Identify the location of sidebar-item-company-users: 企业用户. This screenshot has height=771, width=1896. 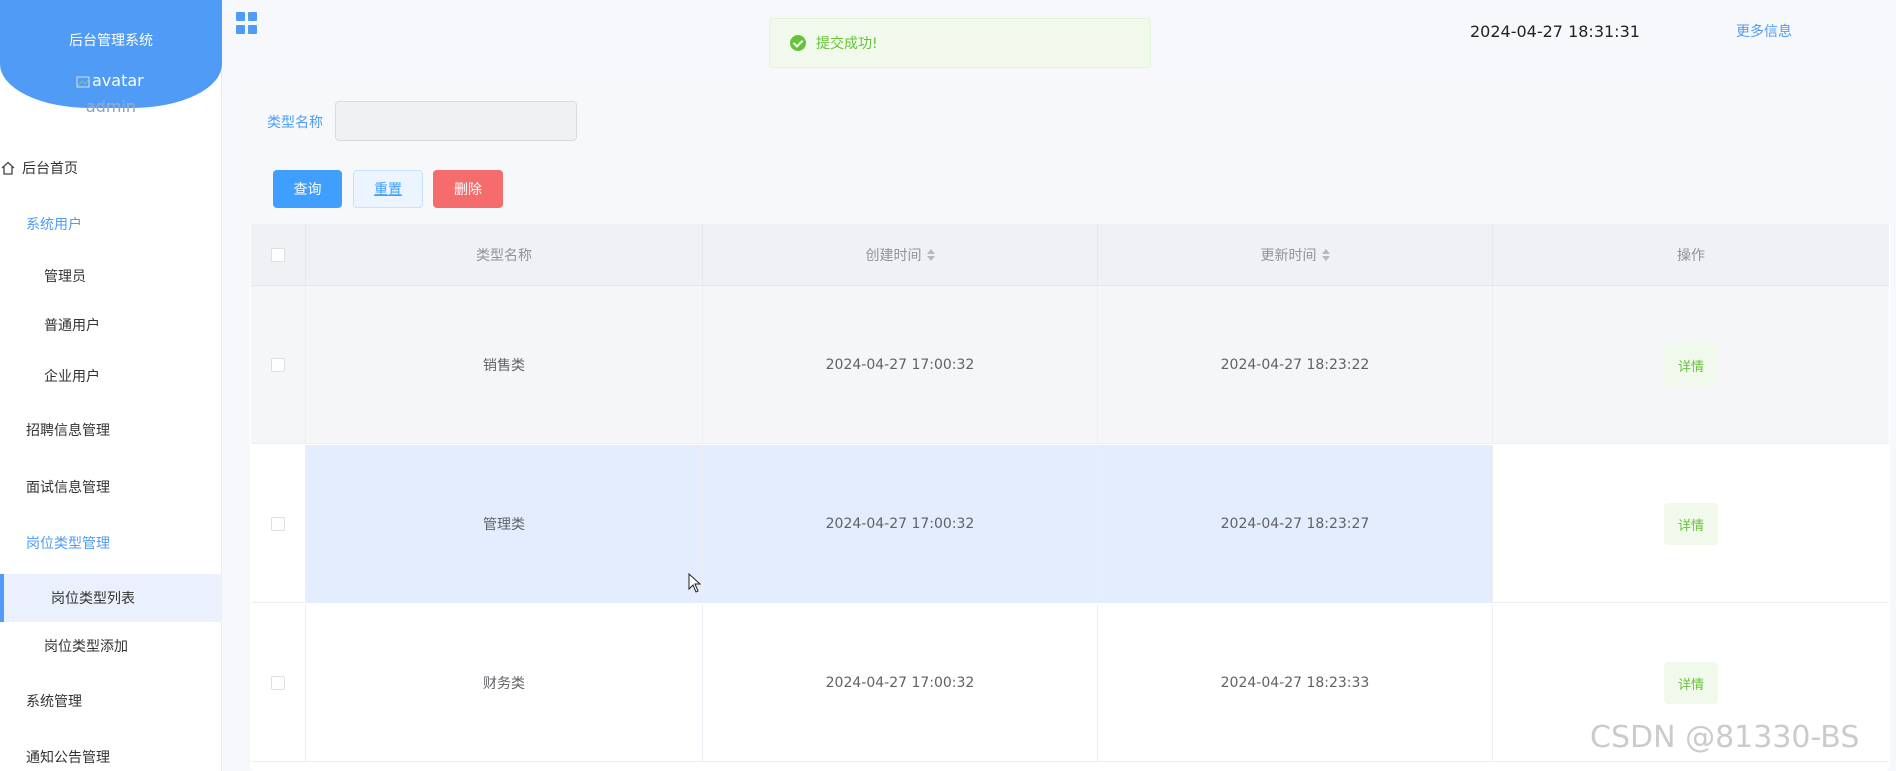
(111, 376).